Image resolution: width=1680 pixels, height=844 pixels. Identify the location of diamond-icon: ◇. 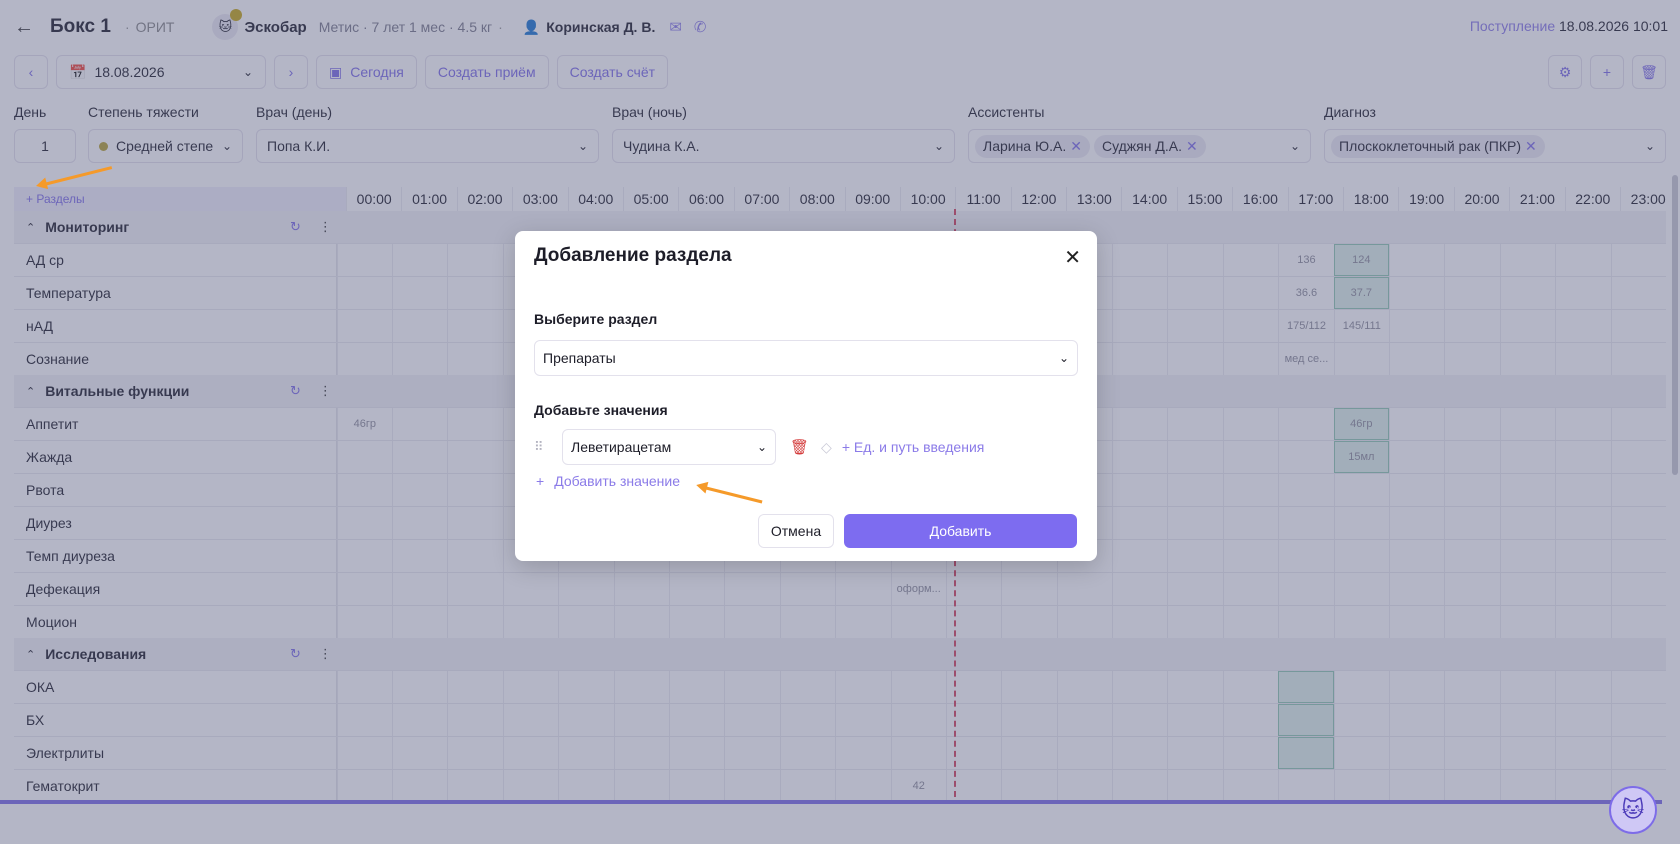
(826, 446).